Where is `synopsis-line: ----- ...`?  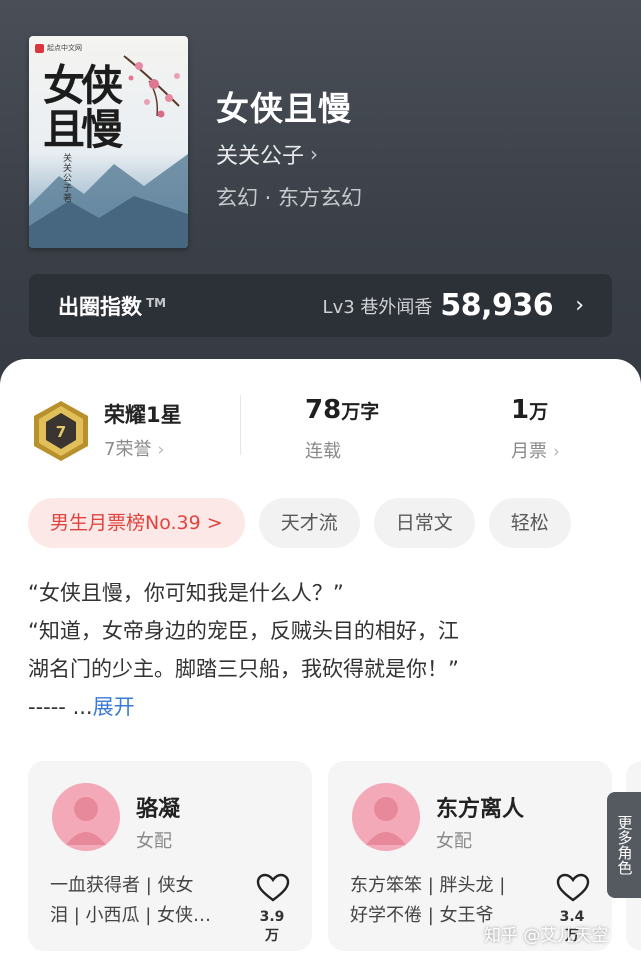 synopsis-line: ----- ... is located at coordinates (60, 707).